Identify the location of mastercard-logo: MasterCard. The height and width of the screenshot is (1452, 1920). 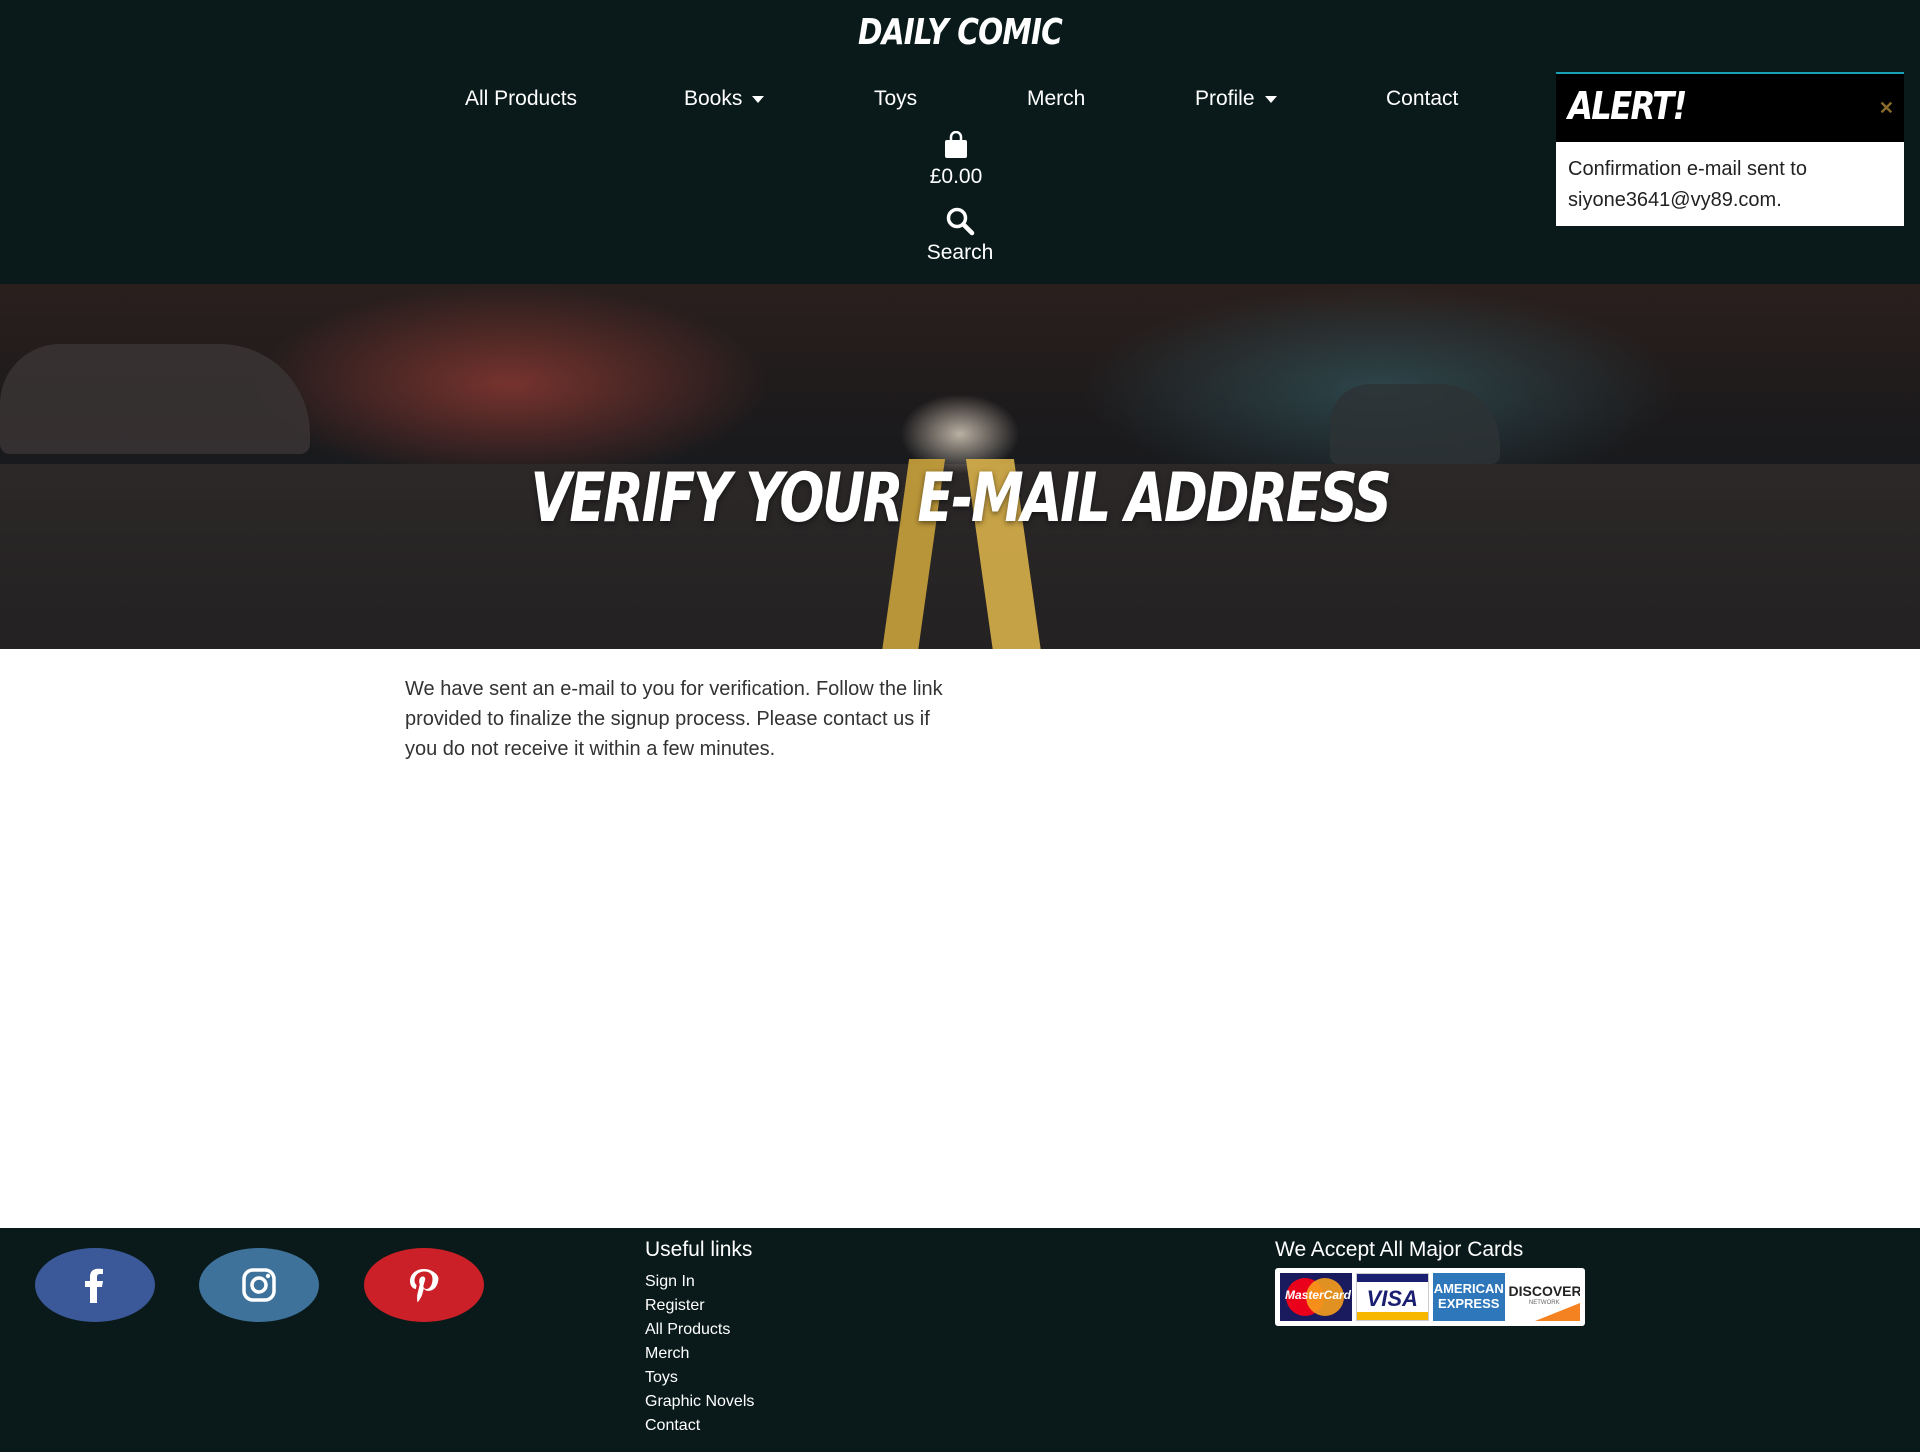
(1316, 1297).